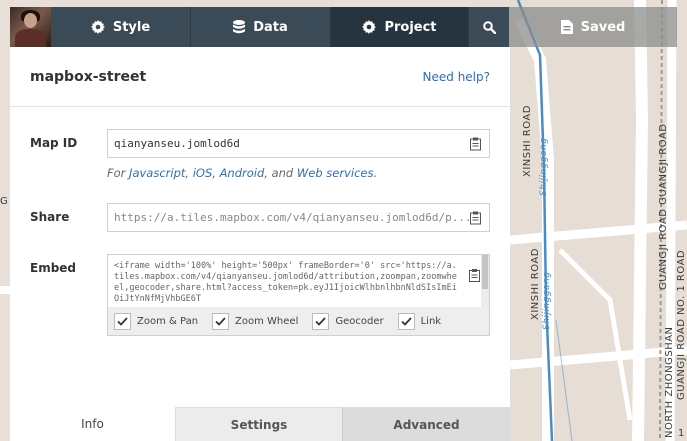 This screenshot has height=441, width=687. I want to click on checkbox-geocoder, so click(321, 321).